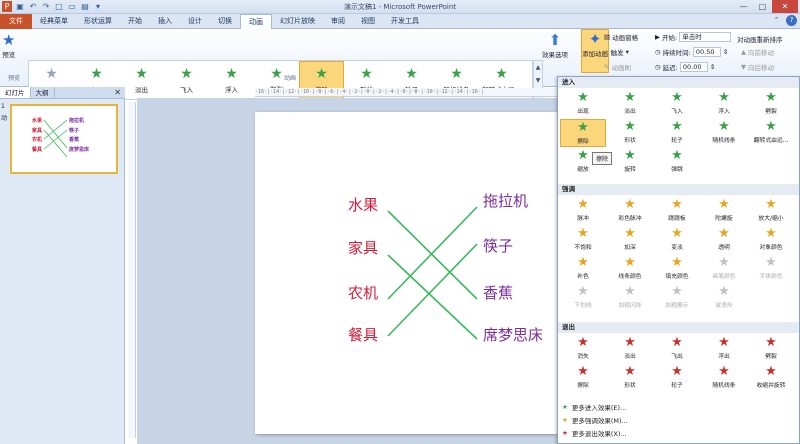 Image resolution: width=800 pixels, height=444 pixels. What do you see at coordinates (555, 45) in the screenshot?
I see `effect-options-button: ⬆ 效果选项` at bounding box center [555, 45].